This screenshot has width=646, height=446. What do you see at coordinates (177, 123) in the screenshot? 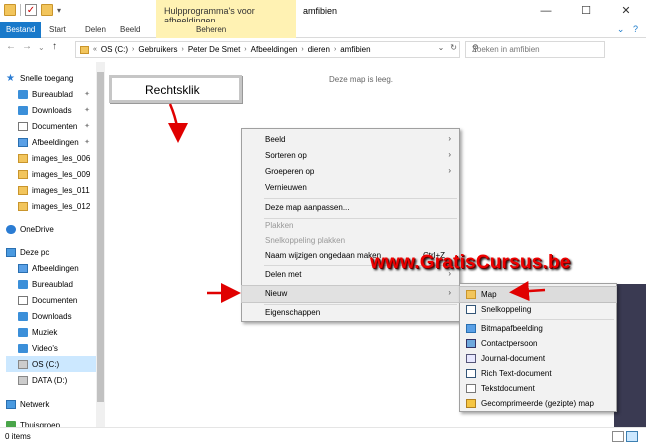
I see `arrow-to-content` at bounding box center [177, 123].